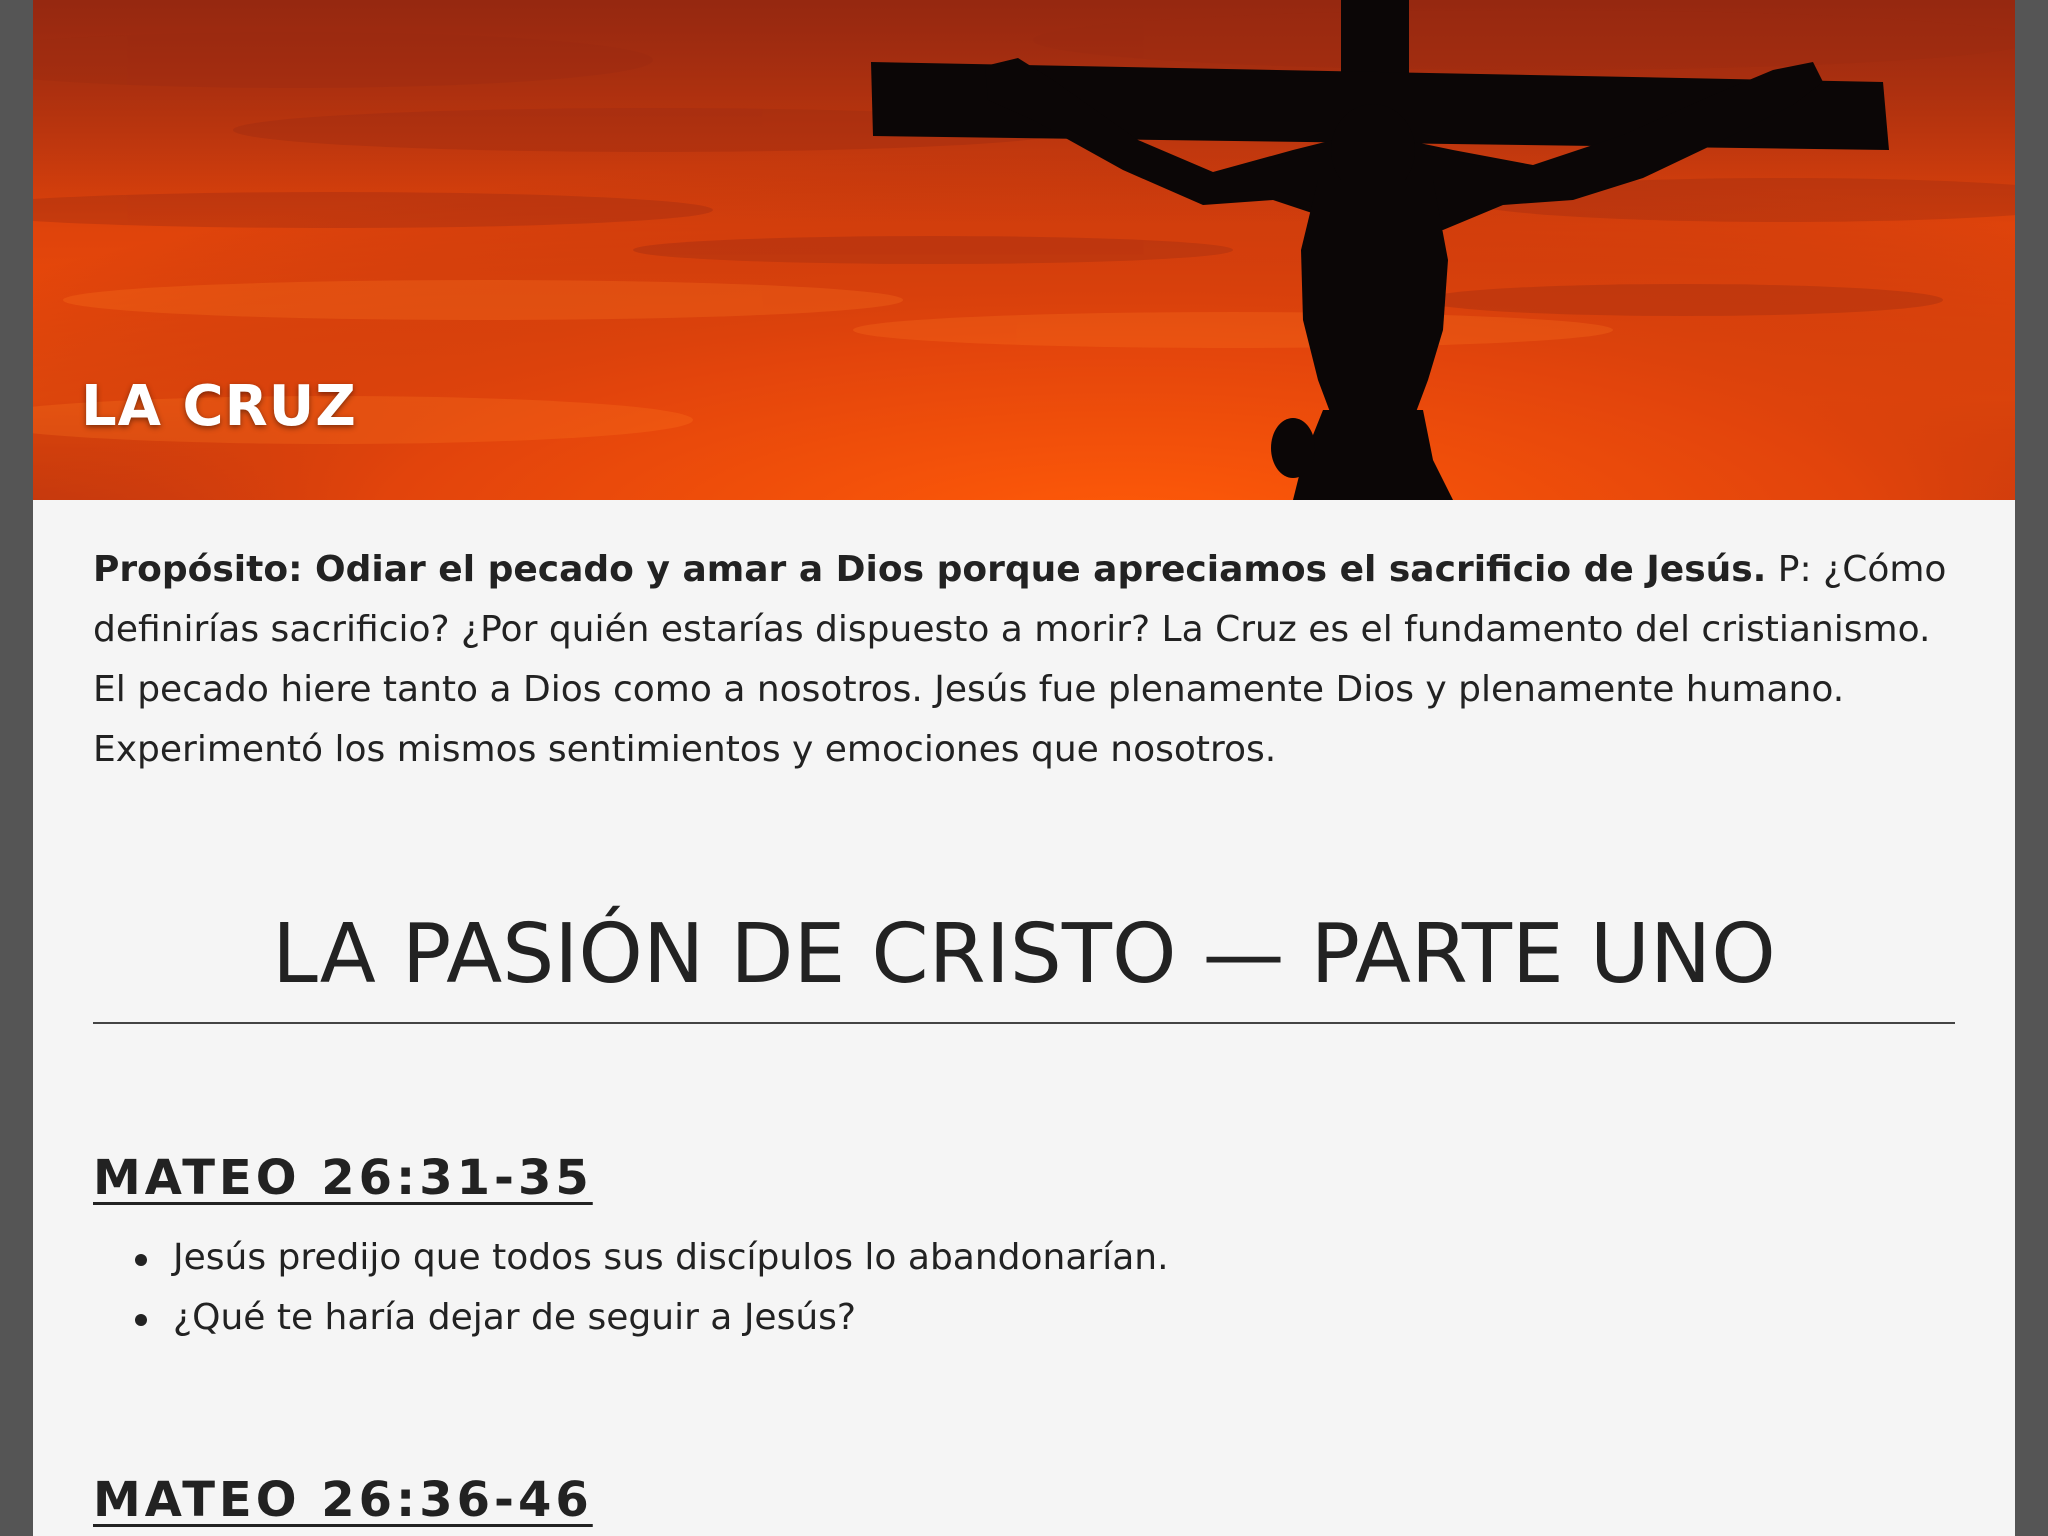 This screenshot has width=2048, height=1536. Describe the element at coordinates (343, 1178) in the screenshot. I see `passage-reference-link: MATEO 26:31-35` at that location.